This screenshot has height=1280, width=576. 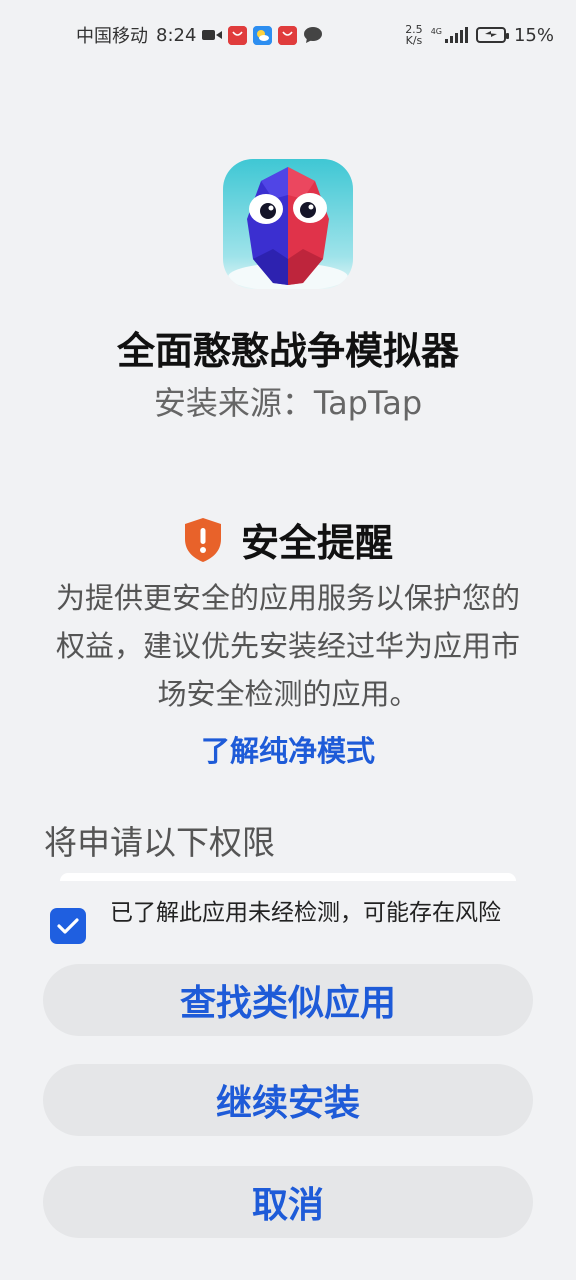 I want to click on status-bar: 中国移动 8:24 2.5 K/s 4G 15%, so click(x=288, y=35).